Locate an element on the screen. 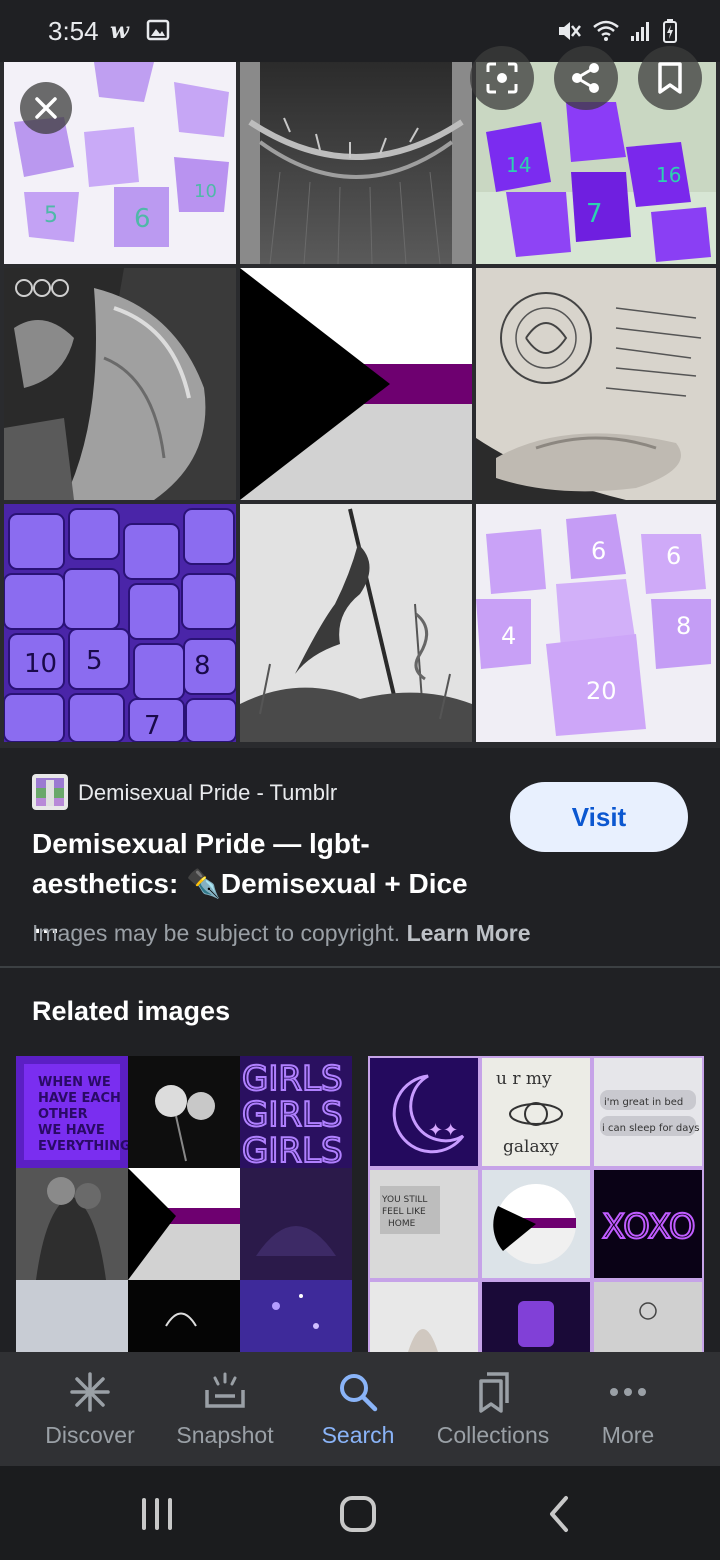  svg-text: XOXO is located at coordinates (649, 1227).